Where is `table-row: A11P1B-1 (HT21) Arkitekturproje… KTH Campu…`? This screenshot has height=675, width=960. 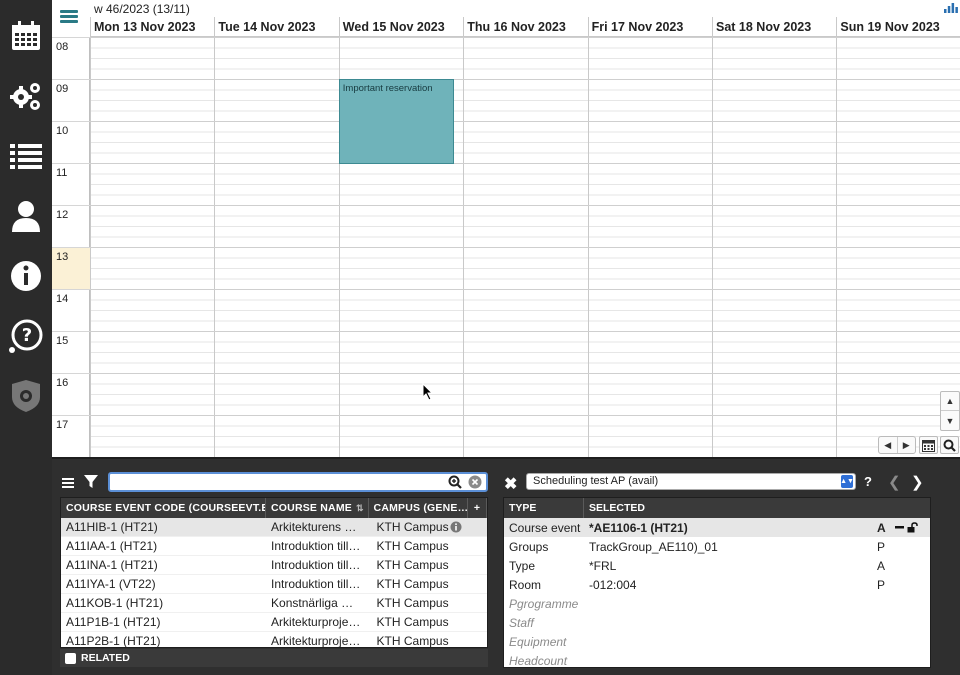 table-row: A11P1B-1 (HT21) Arkitekturproje… KTH Campu… is located at coordinates (274, 622).